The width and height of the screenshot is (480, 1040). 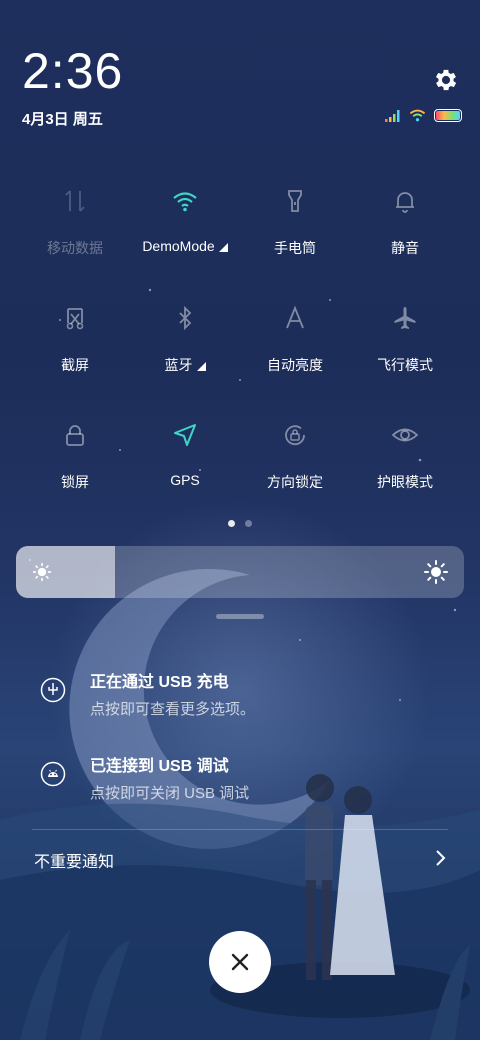 What do you see at coordinates (73, 71) in the screenshot?
I see `clock-time: 2:36` at bounding box center [73, 71].